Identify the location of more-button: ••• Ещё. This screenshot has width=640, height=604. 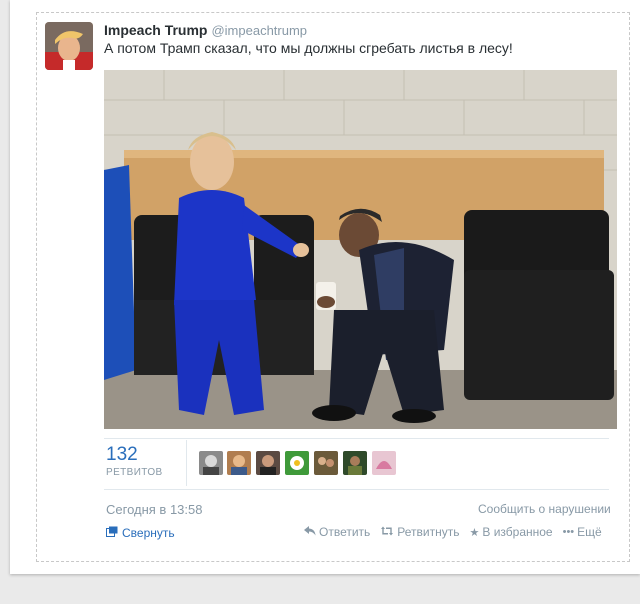
(582, 532).